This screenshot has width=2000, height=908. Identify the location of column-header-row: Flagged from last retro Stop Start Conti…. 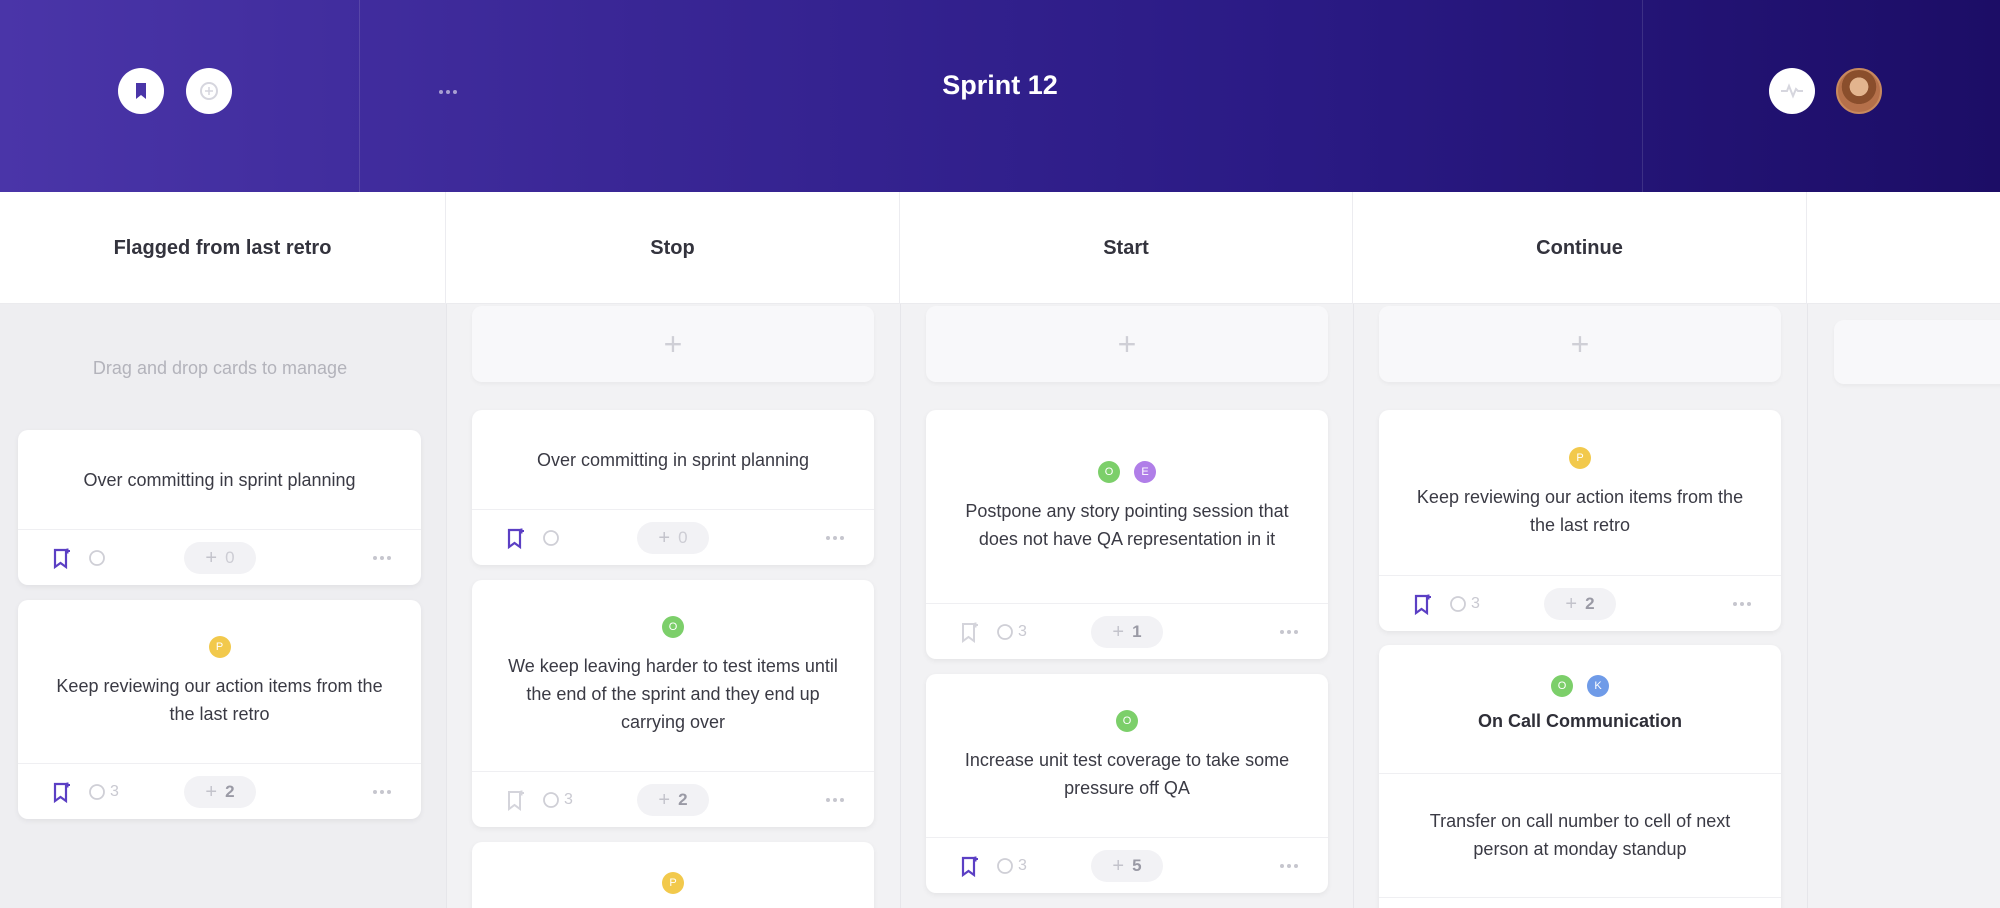
(1000, 248).